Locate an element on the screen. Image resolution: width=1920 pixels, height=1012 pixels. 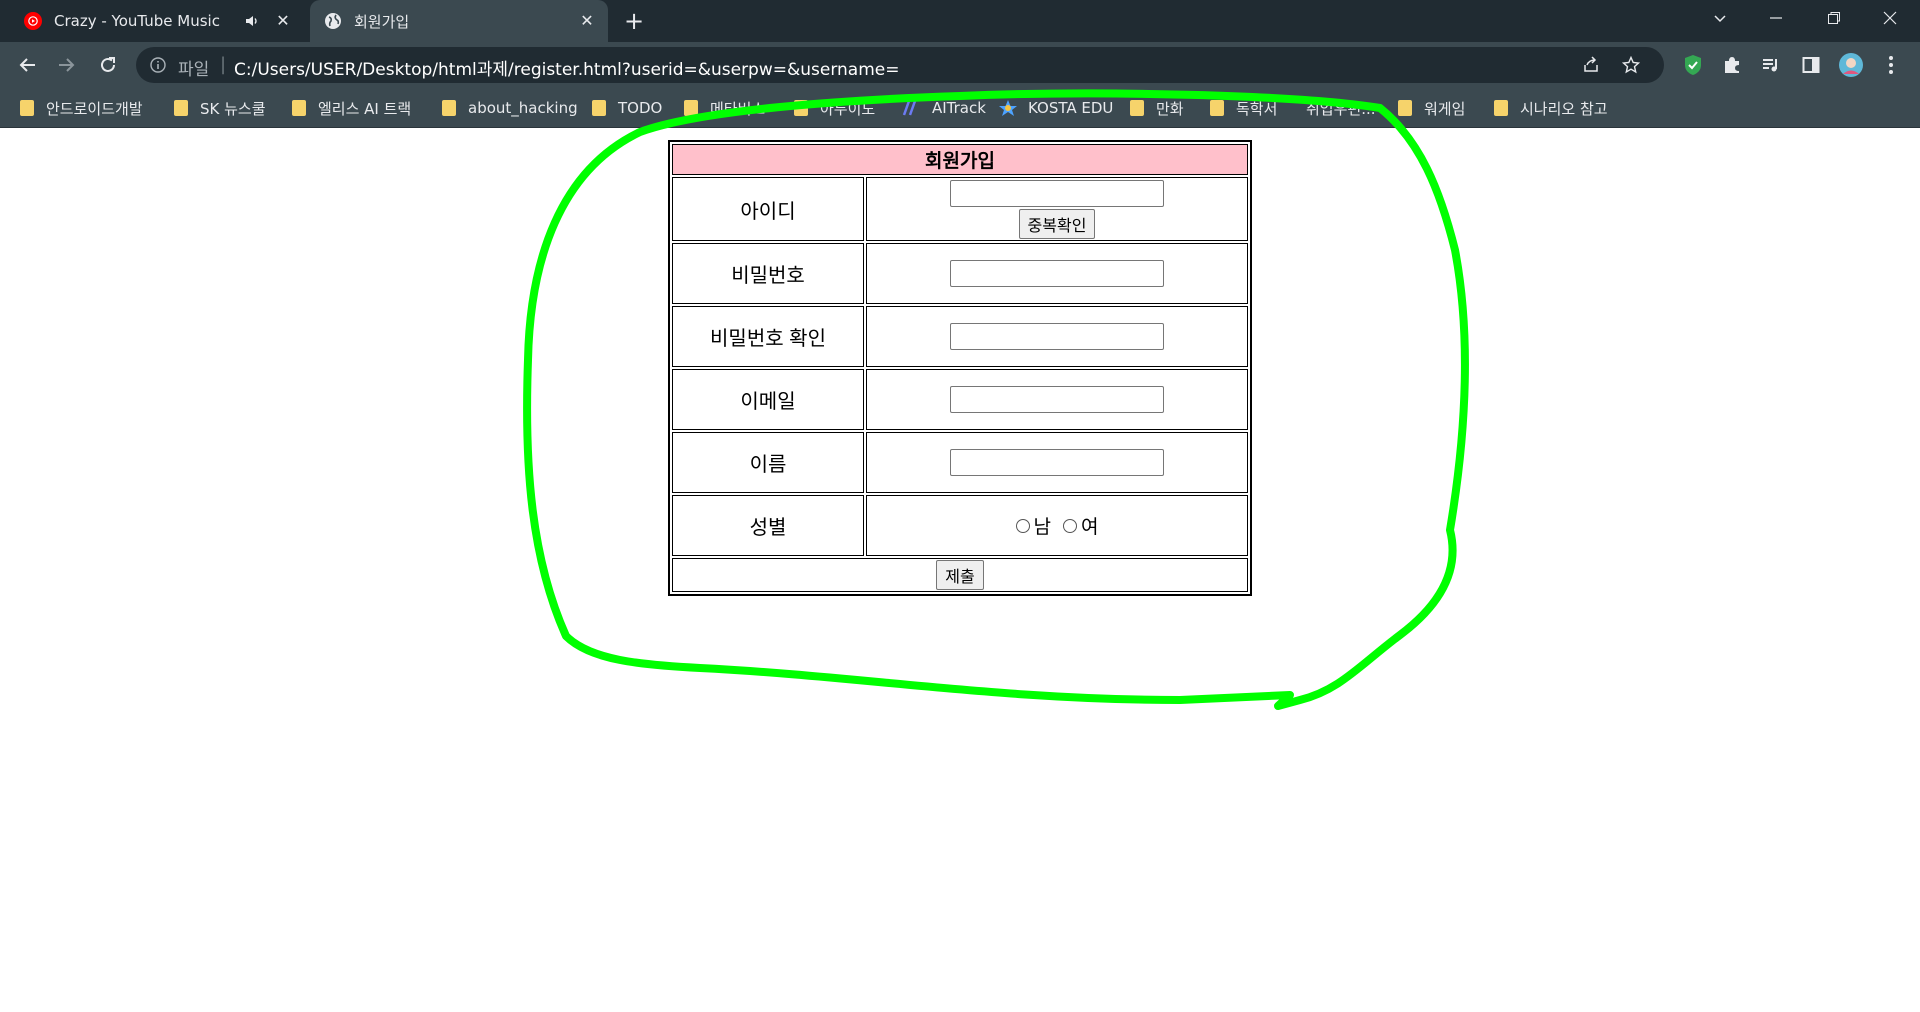
tab-register: 회원가입 ✕ is located at coordinates (459, 21).